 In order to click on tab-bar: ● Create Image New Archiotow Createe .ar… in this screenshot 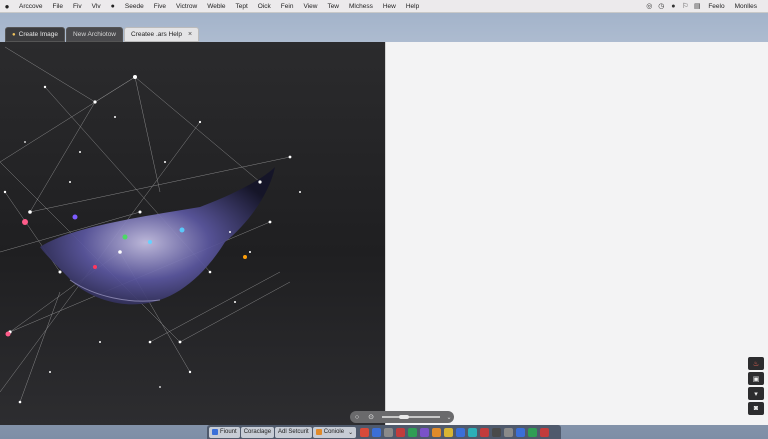, I will do `click(384, 34)`.